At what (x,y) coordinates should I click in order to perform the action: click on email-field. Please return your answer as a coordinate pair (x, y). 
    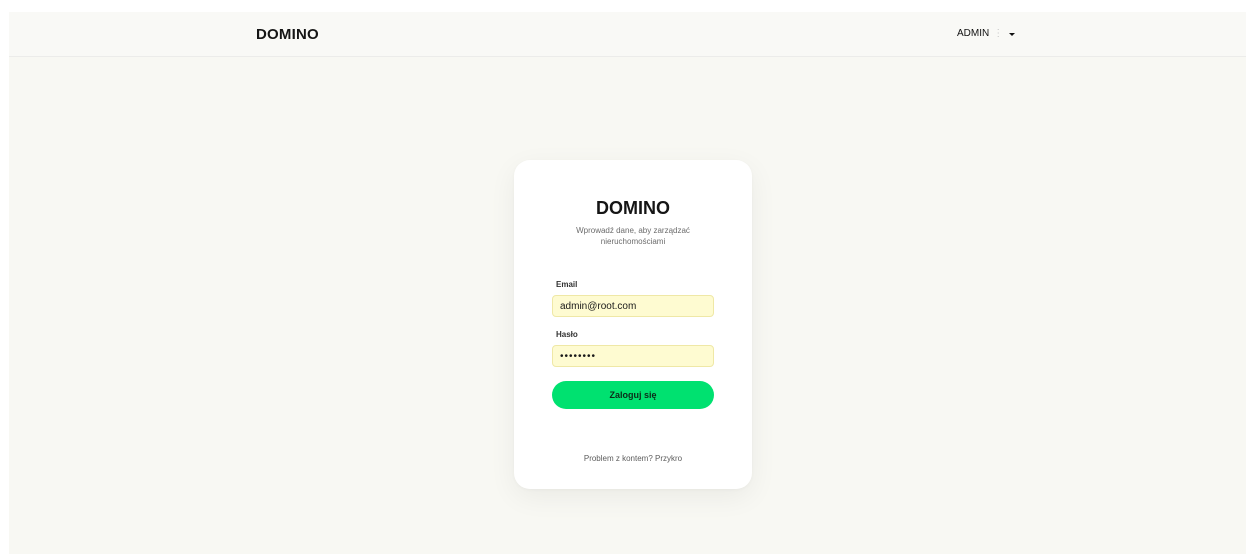
    Looking at the image, I should click on (633, 306).